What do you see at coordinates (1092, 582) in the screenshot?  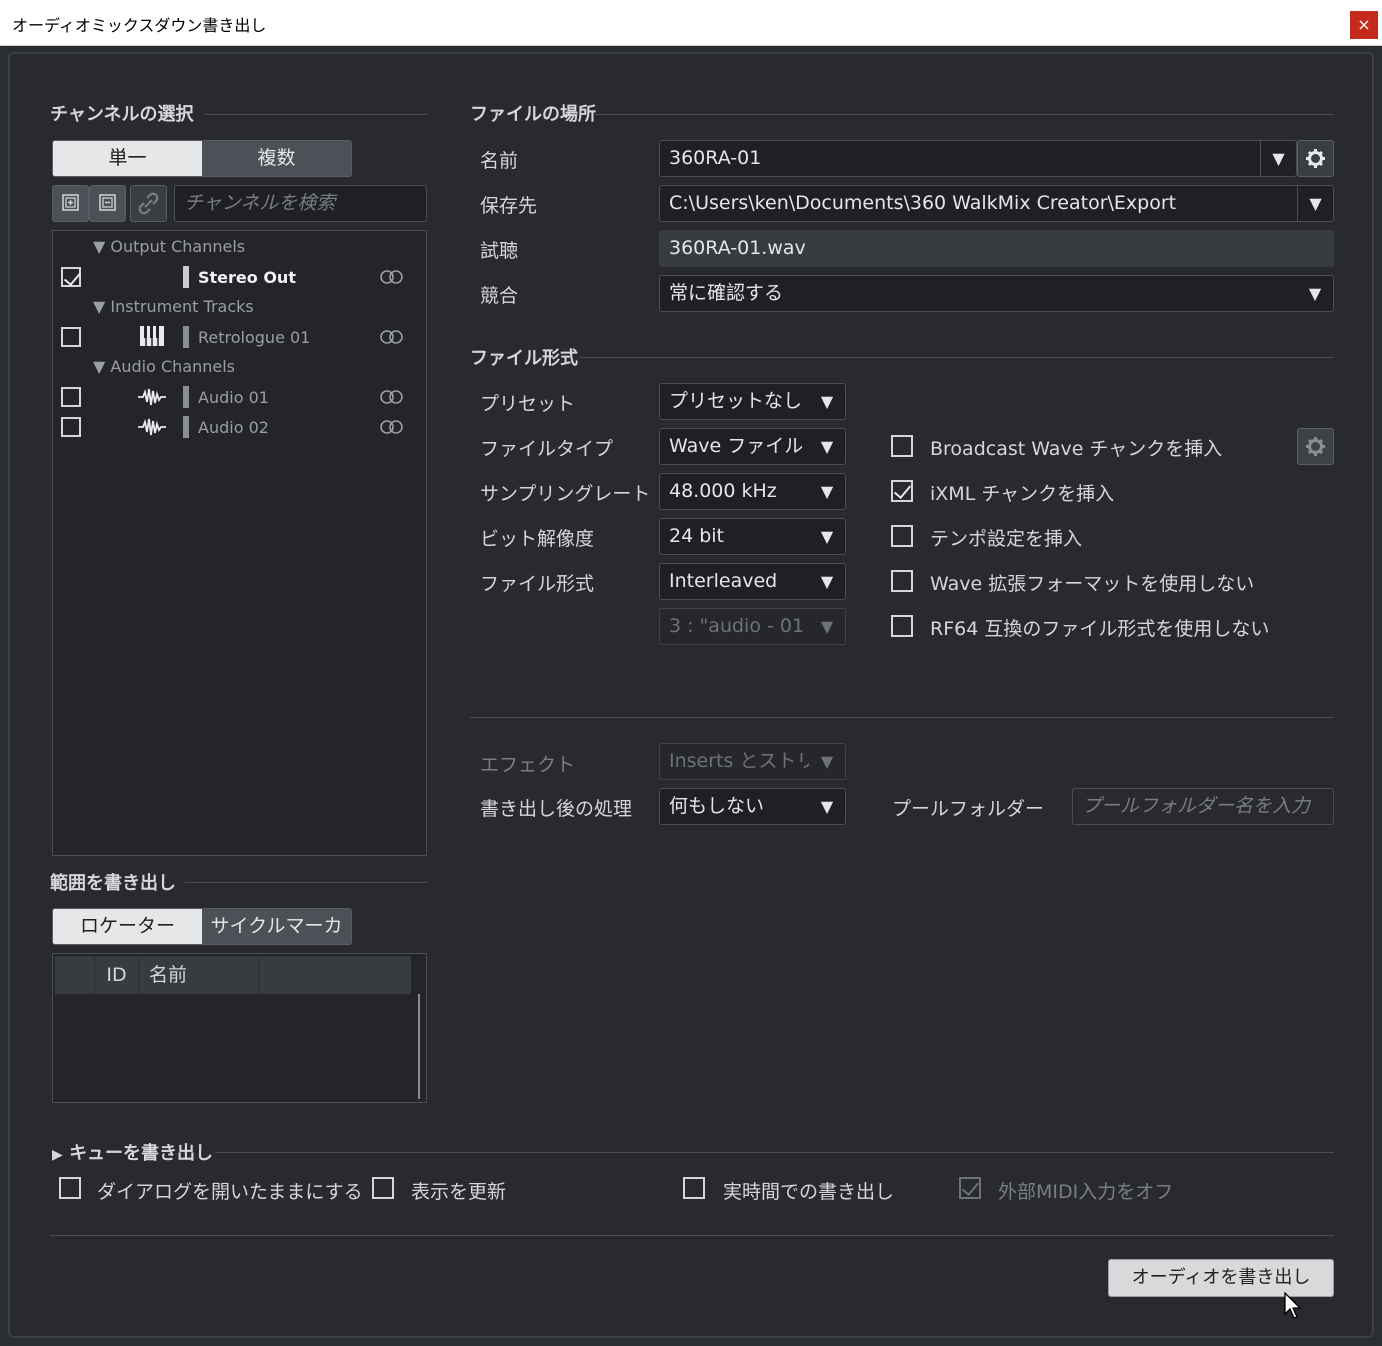 I see `wave-extensible-label: Wave 拡張フォーマットを使用しない` at bounding box center [1092, 582].